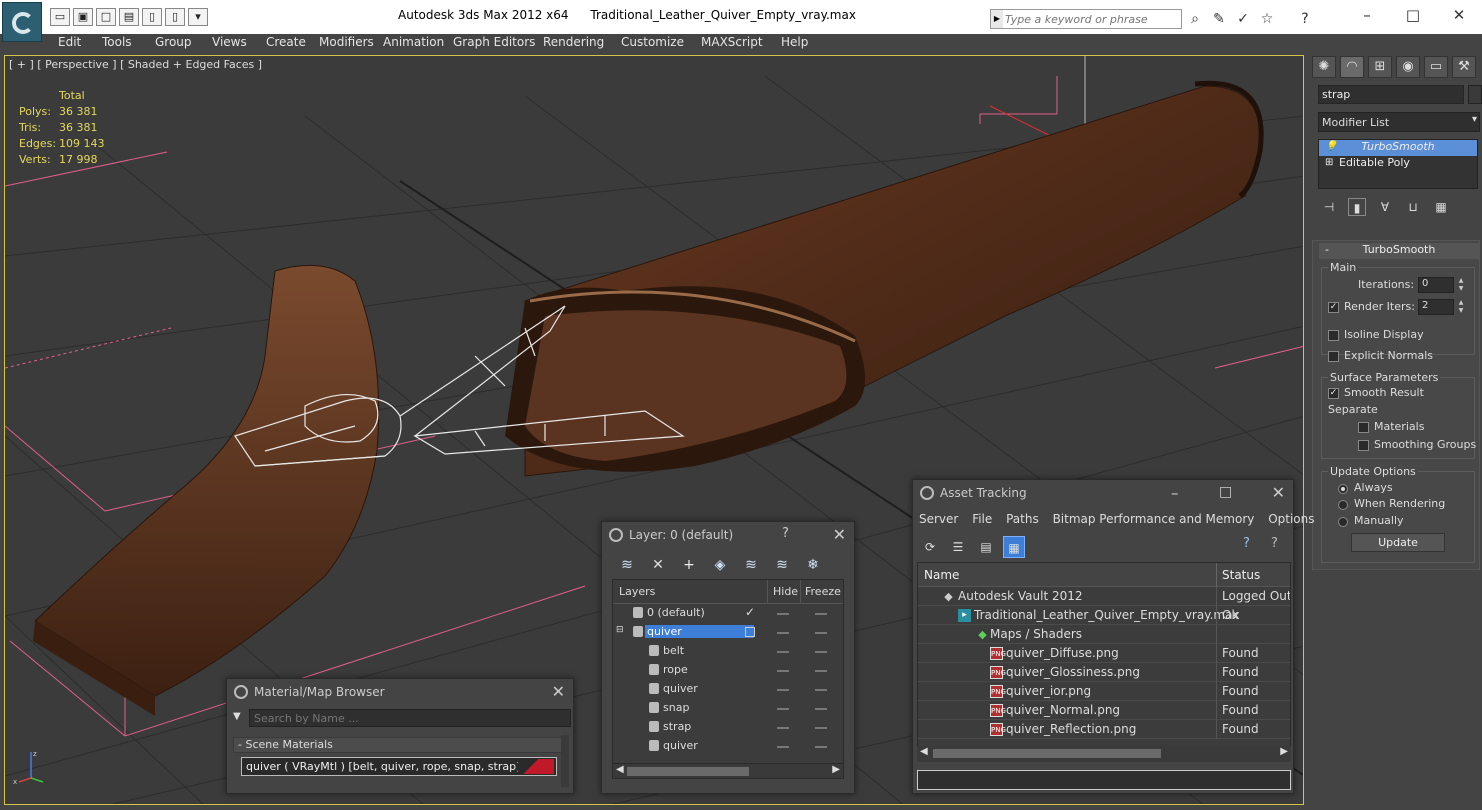 This screenshot has height=810, width=1482. Describe the element at coordinates (794, 42) in the screenshot. I see `menu-help: Help` at that location.